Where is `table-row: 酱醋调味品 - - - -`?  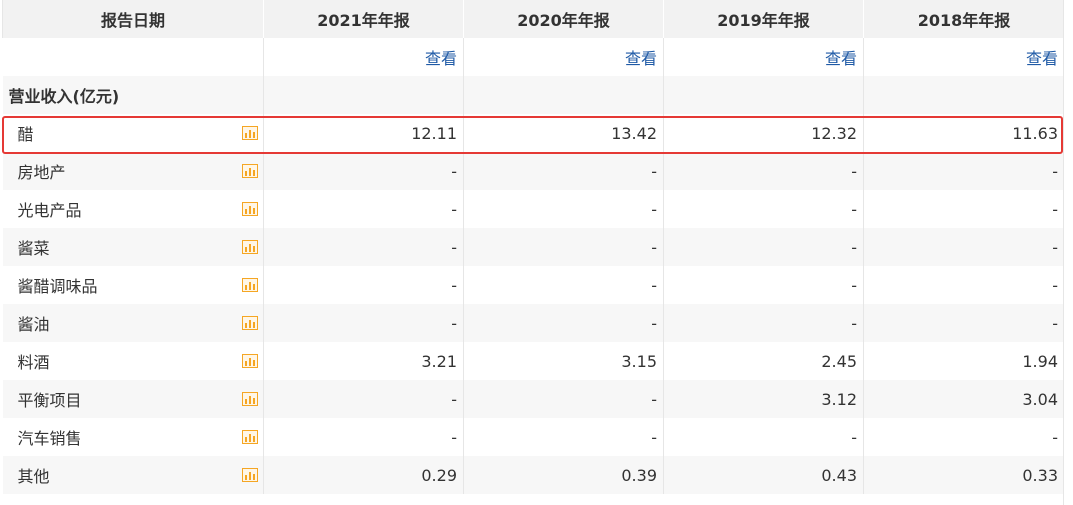
table-row: 酱醋调味品 - - - - is located at coordinates (533, 285).